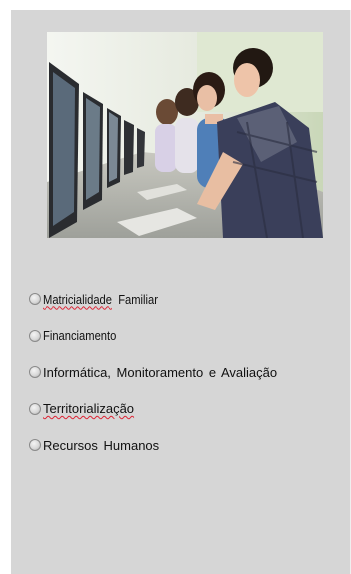  I want to click on option-informatica: Informática, Monitoramento e Avaliação, so click(189, 372).